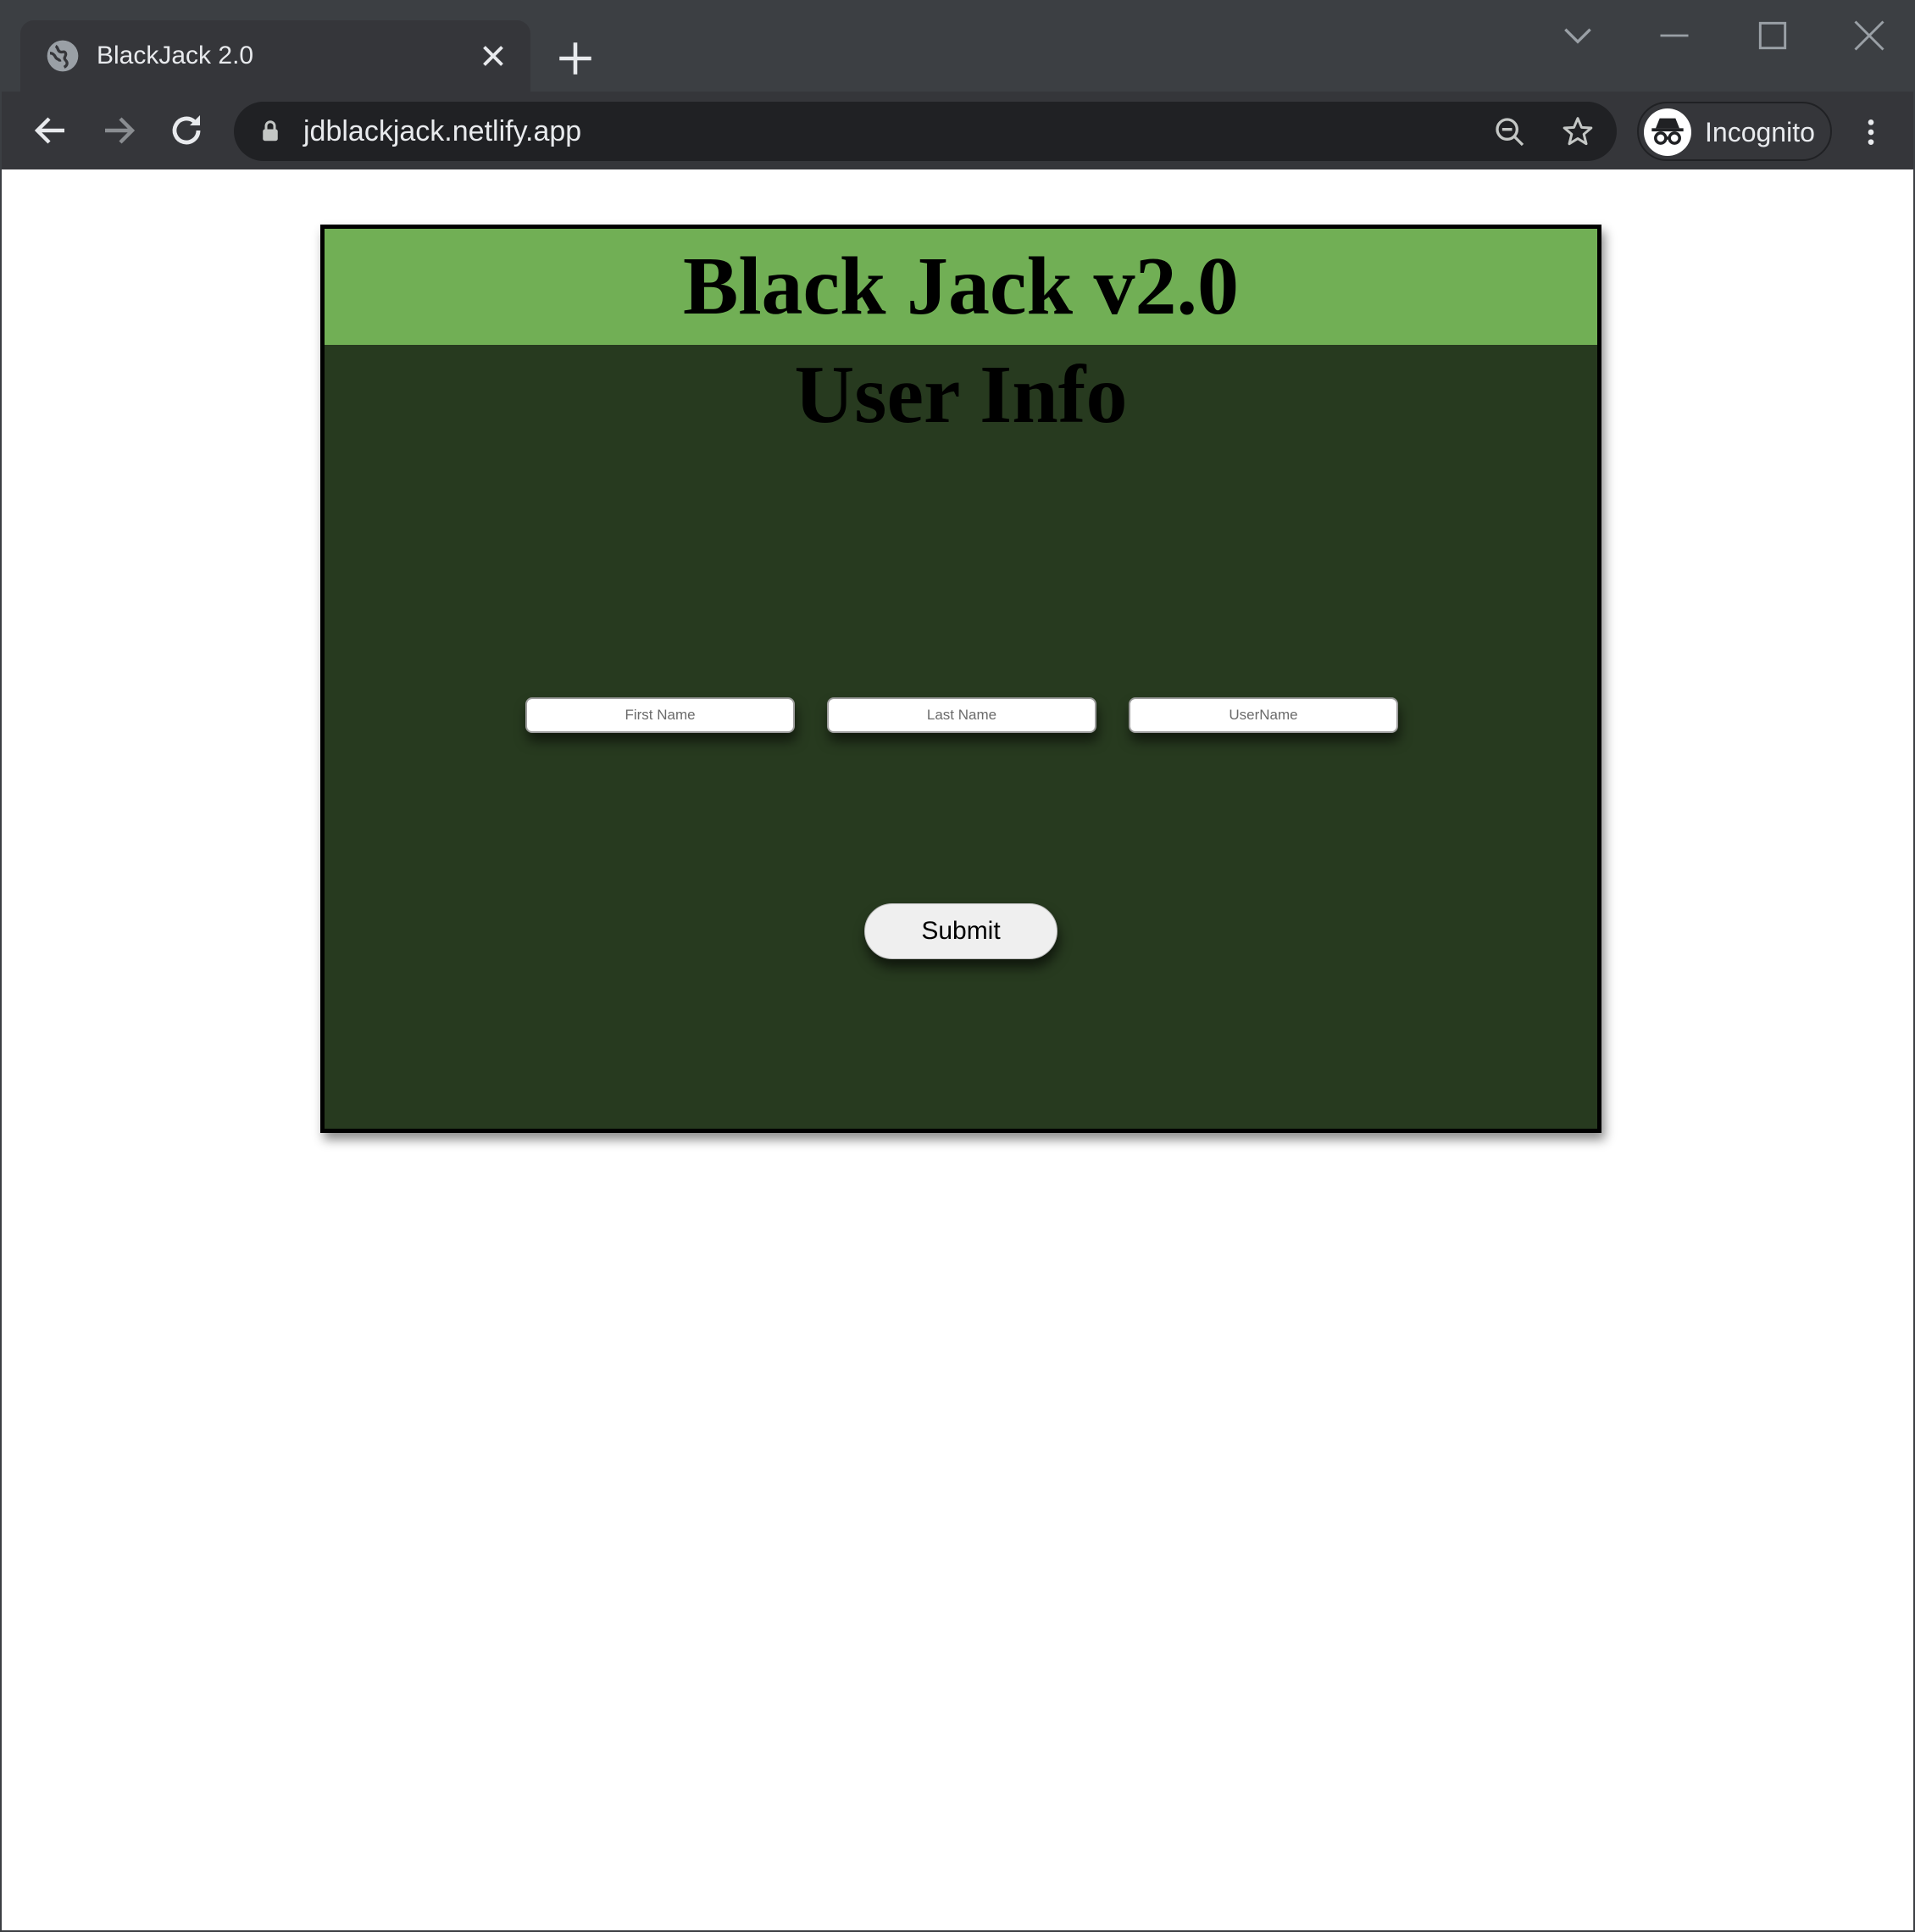 This screenshot has height=1932, width=1915. What do you see at coordinates (1869, 35) in the screenshot?
I see `window-close-icon` at bounding box center [1869, 35].